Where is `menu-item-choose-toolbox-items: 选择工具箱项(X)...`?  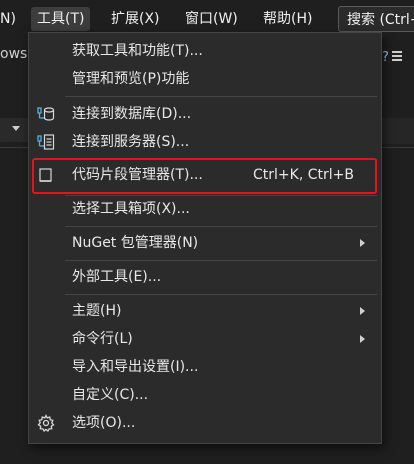 menu-item-choose-toolbox-items: 选择工具箱项(X)... is located at coordinates (205, 209).